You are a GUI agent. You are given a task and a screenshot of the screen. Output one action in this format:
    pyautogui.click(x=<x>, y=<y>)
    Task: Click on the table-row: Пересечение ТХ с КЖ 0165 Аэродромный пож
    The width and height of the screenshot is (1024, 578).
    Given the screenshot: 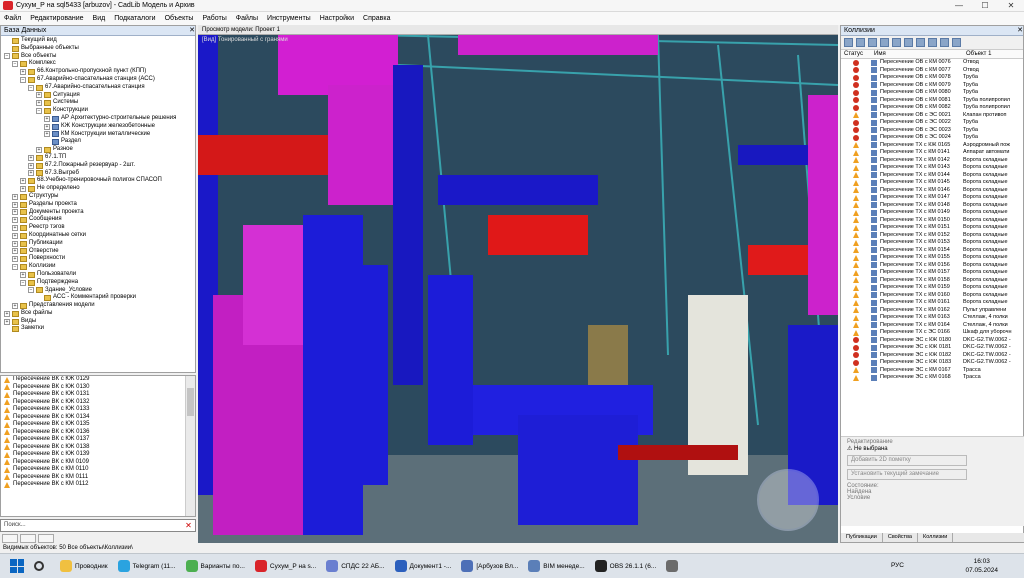 What is the action you would take?
    pyautogui.click(x=932, y=146)
    